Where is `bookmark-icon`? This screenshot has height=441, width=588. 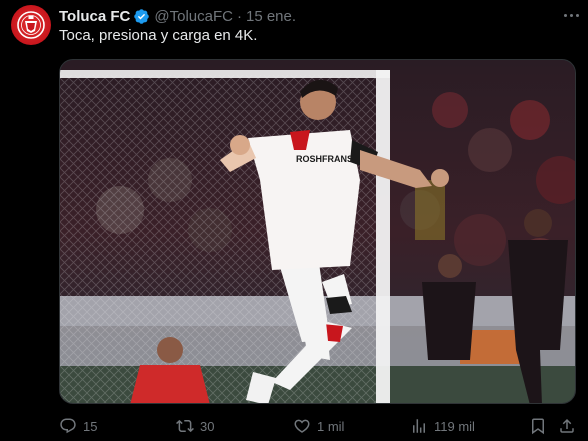 bookmark-icon is located at coordinates (538, 426).